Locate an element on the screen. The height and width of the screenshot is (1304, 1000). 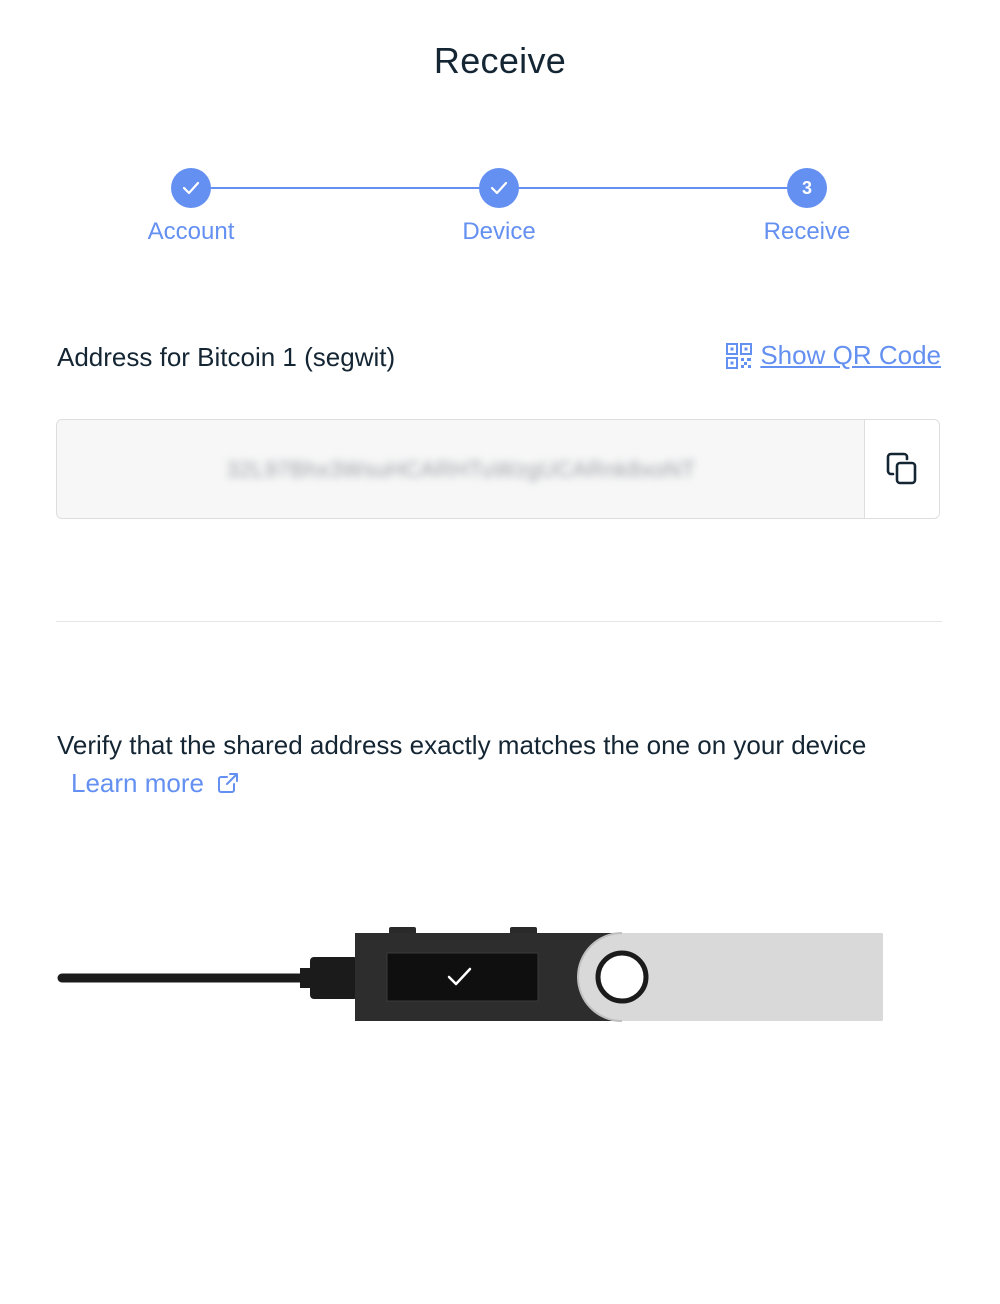
copy-address-button is located at coordinates (901, 469).